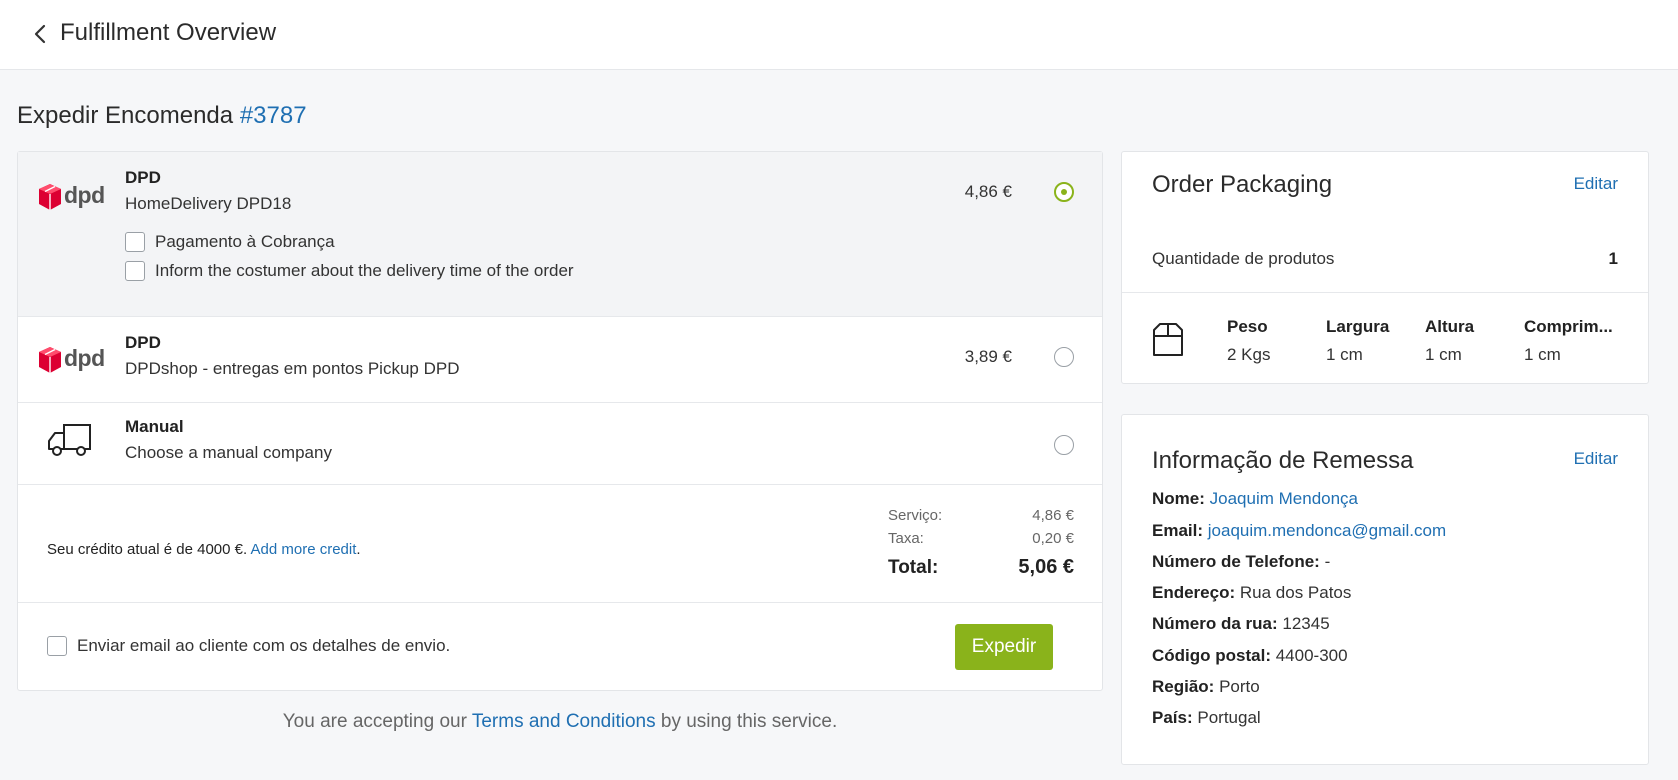  I want to click on page-title: Expedir Encomenda #3787, so click(162, 116).